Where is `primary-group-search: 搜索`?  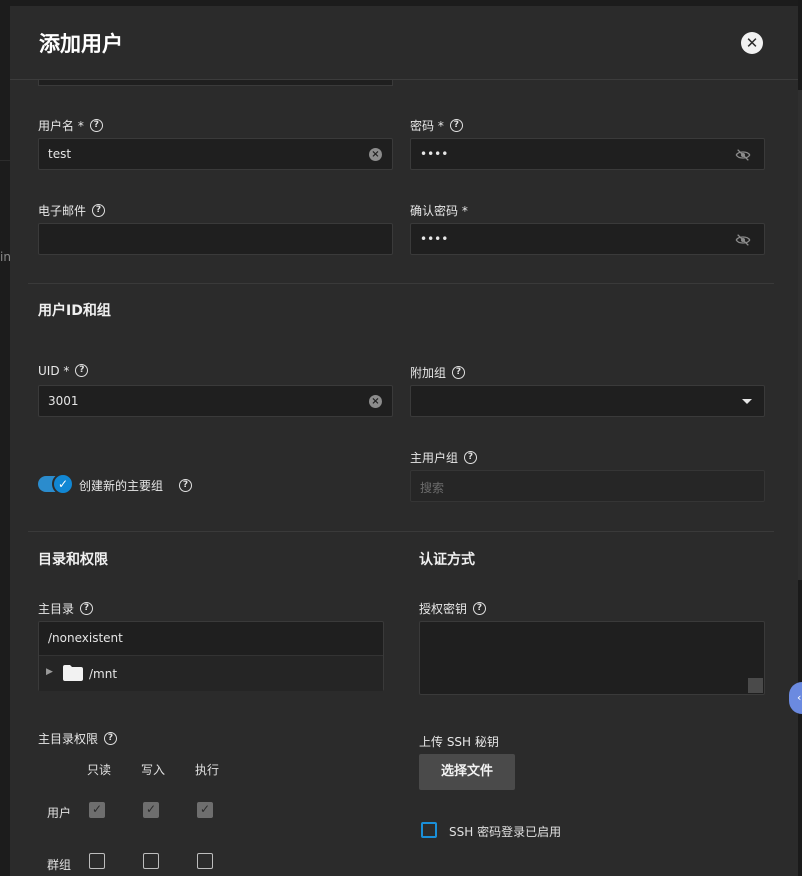
primary-group-search: 搜索 is located at coordinates (587, 486).